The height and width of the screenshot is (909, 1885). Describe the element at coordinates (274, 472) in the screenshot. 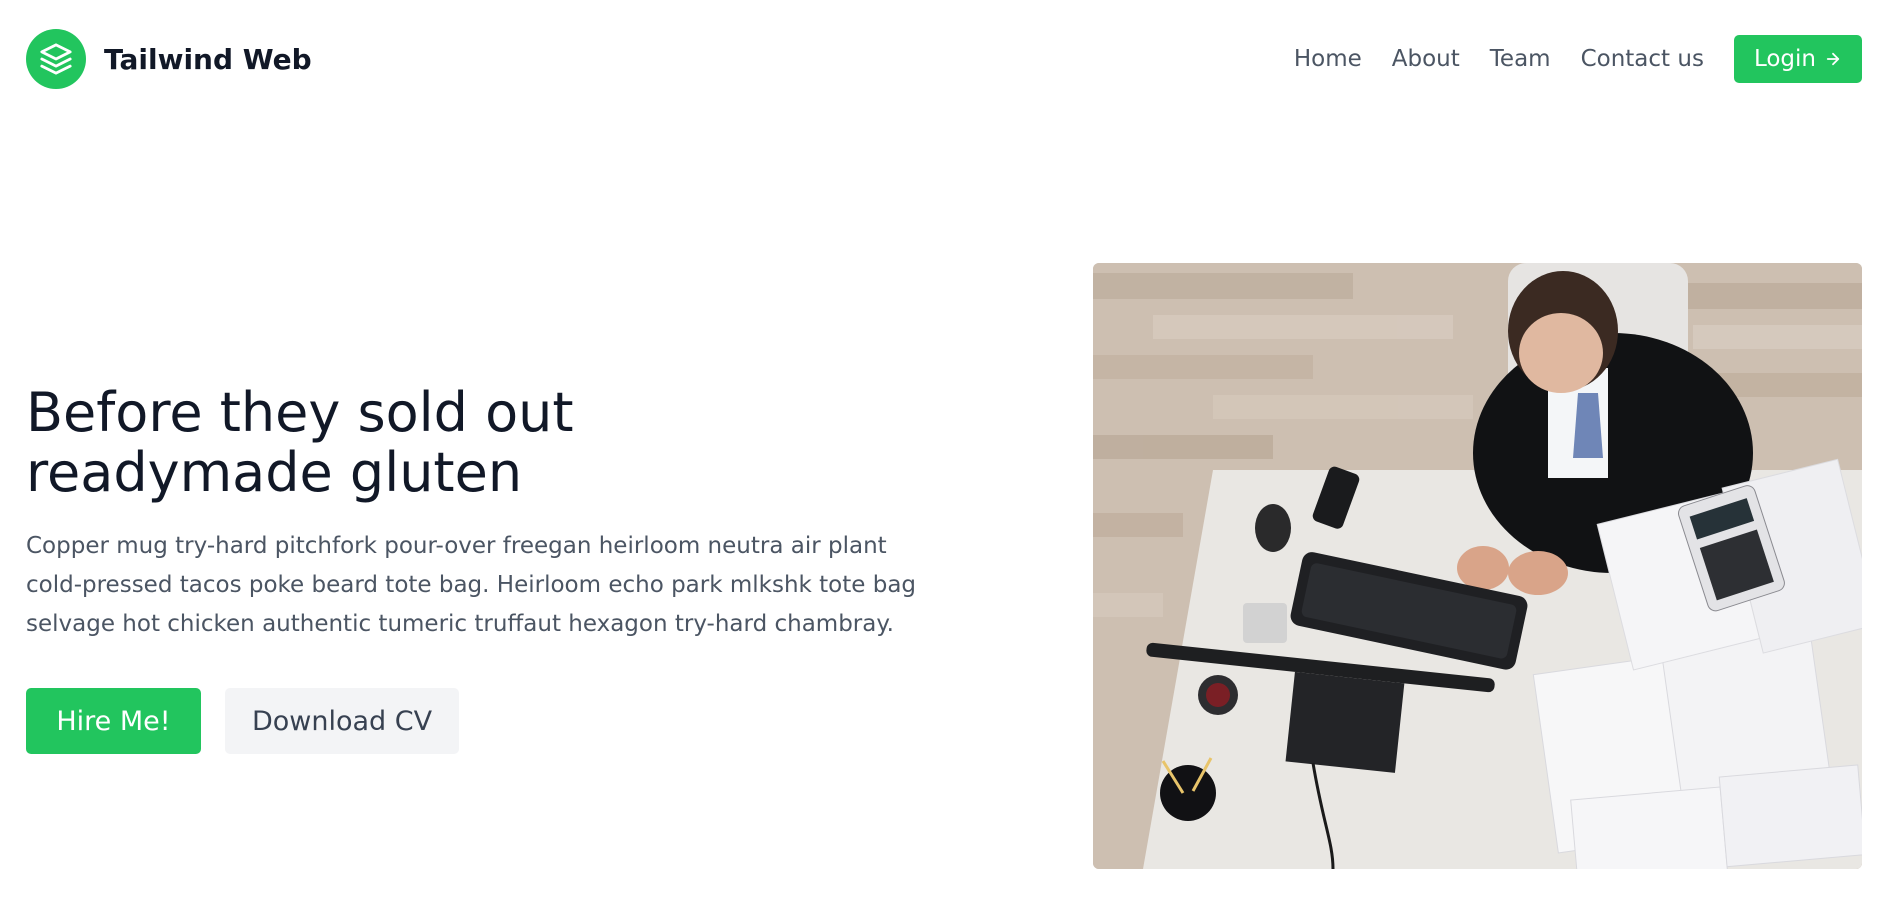

I see `hero-headline-line2: readymade gluten` at that location.